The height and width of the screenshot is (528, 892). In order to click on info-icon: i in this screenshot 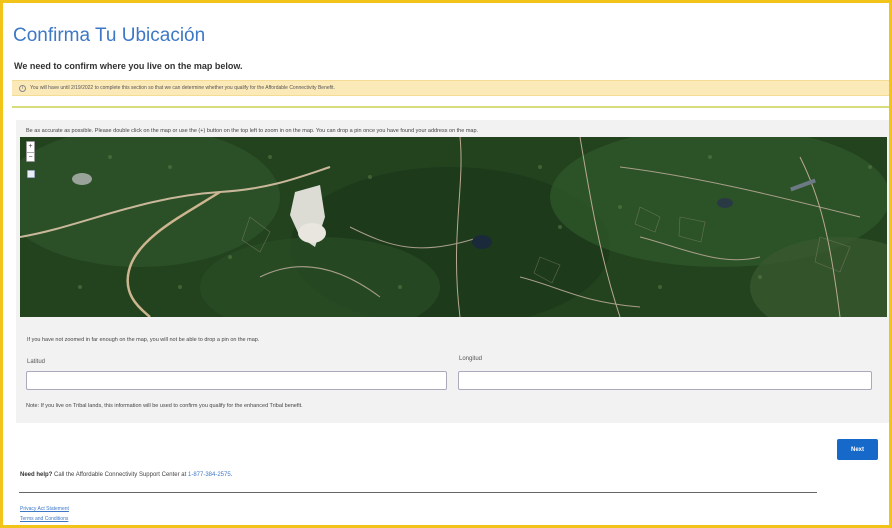, I will do `click(22, 88)`.